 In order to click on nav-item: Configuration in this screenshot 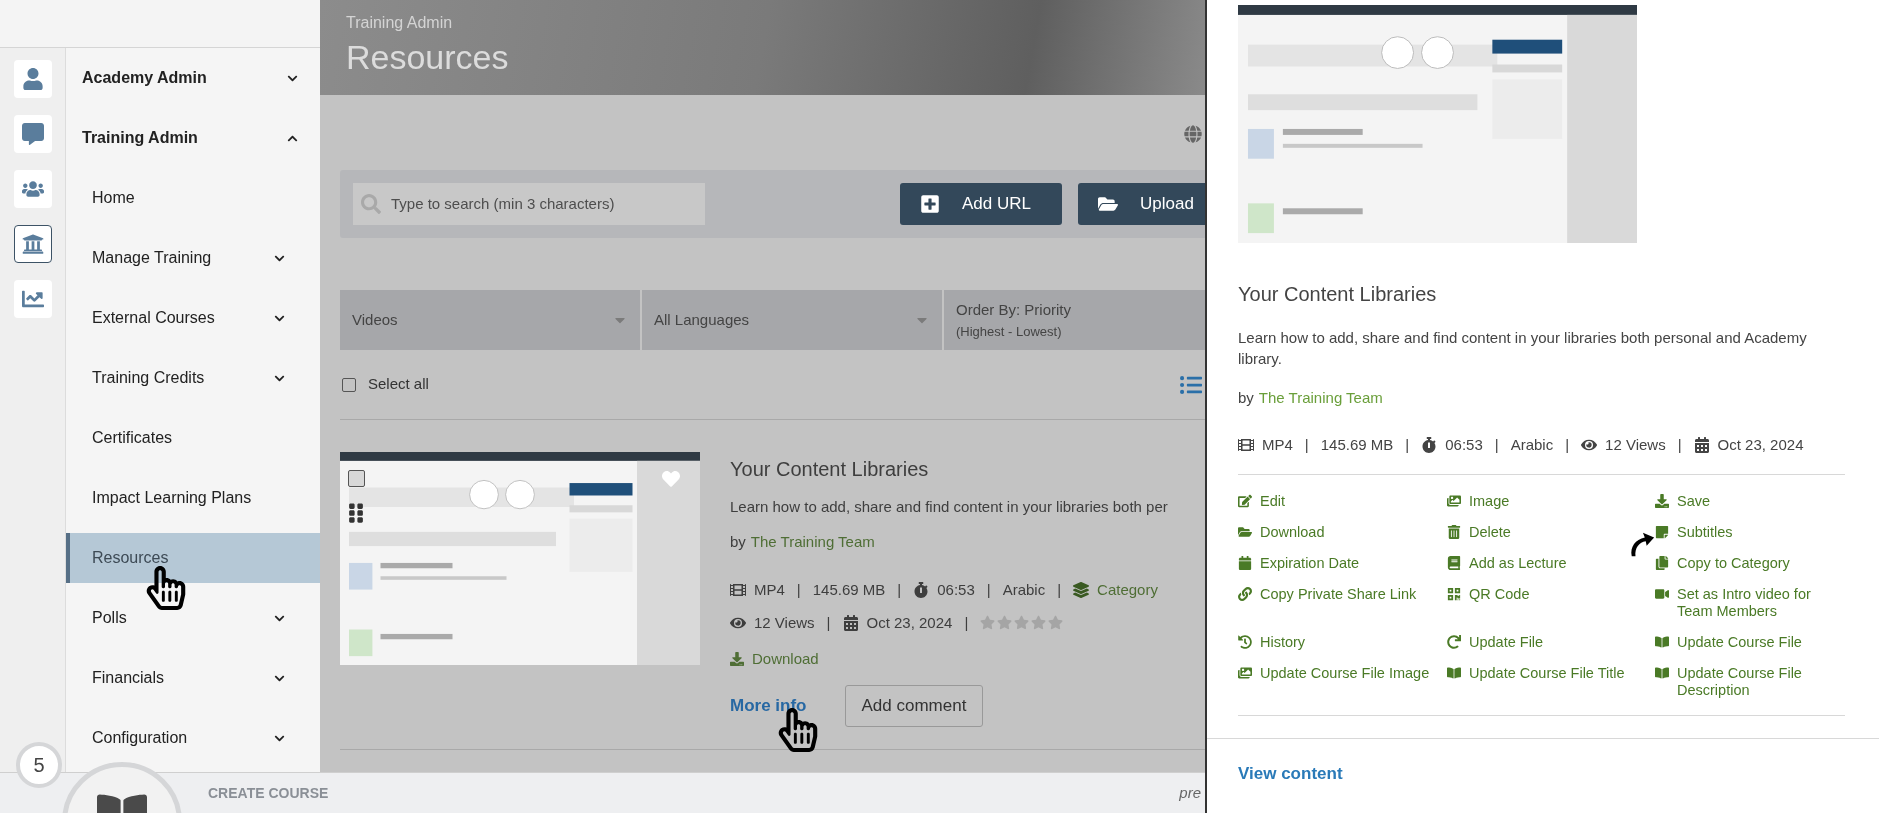, I will do `click(193, 738)`.